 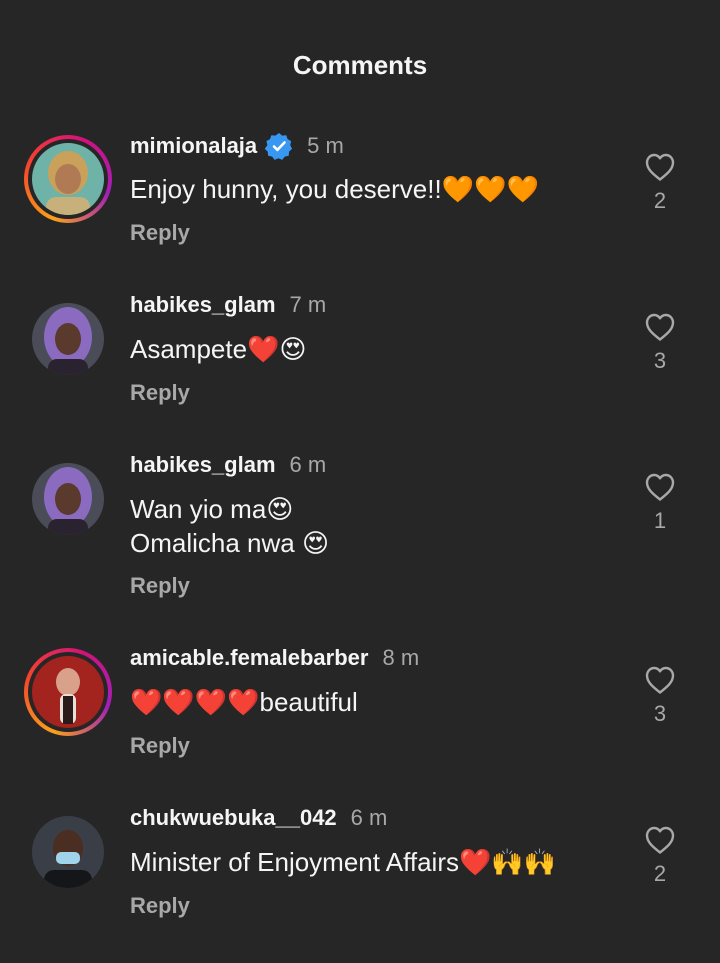 What do you see at coordinates (230, 526) in the screenshot?
I see `comment-text: Wan yio ma😍 Omalicha nwa 😍` at bounding box center [230, 526].